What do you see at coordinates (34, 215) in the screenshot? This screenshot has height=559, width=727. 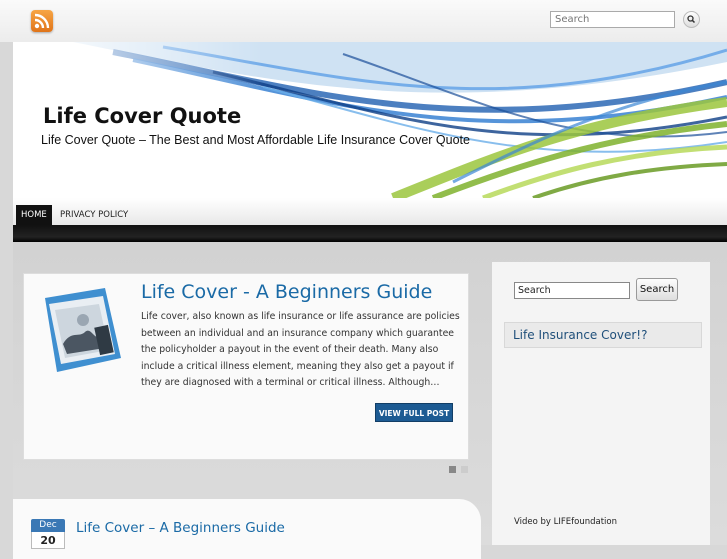 I see `nav-item-home: HOME` at bounding box center [34, 215].